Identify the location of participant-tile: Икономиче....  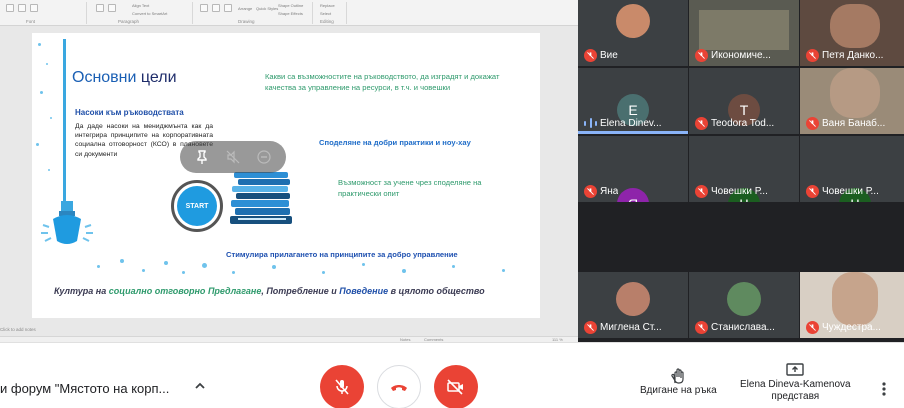
(744, 33).